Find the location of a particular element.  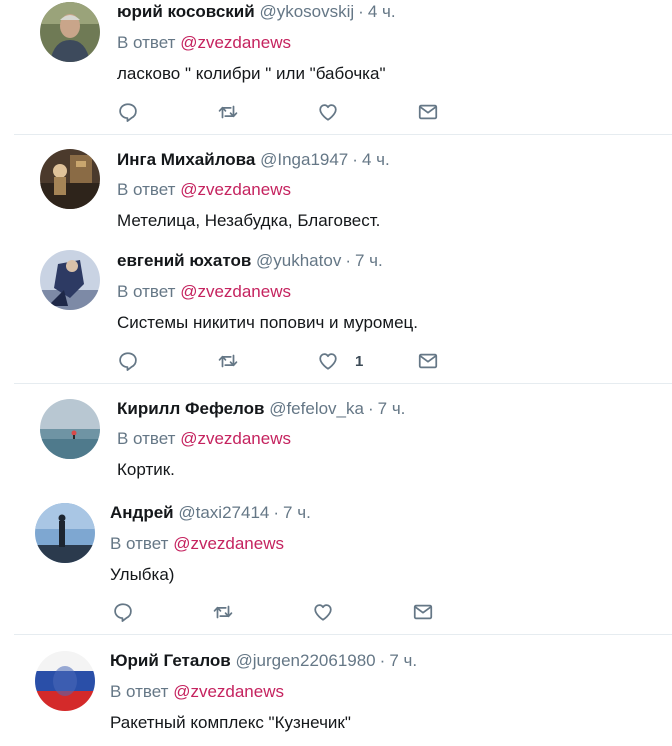

author-handle: @taxi27414 is located at coordinates (223, 512).